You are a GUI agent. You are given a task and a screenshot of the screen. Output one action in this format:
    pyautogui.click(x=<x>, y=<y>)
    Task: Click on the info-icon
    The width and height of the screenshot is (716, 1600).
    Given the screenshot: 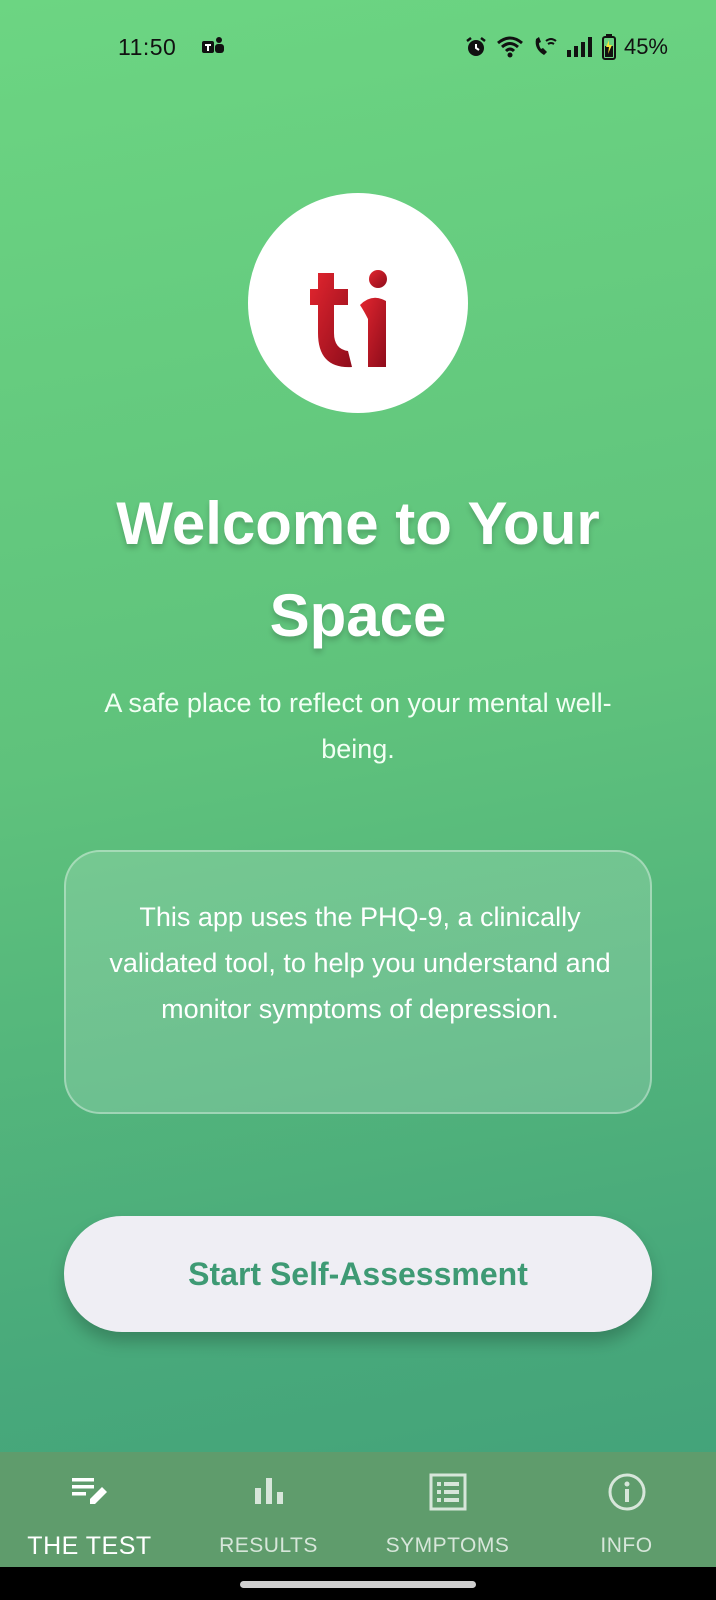 What is the action you would take?
    pyautogui.click(x=626, y=1492)
    